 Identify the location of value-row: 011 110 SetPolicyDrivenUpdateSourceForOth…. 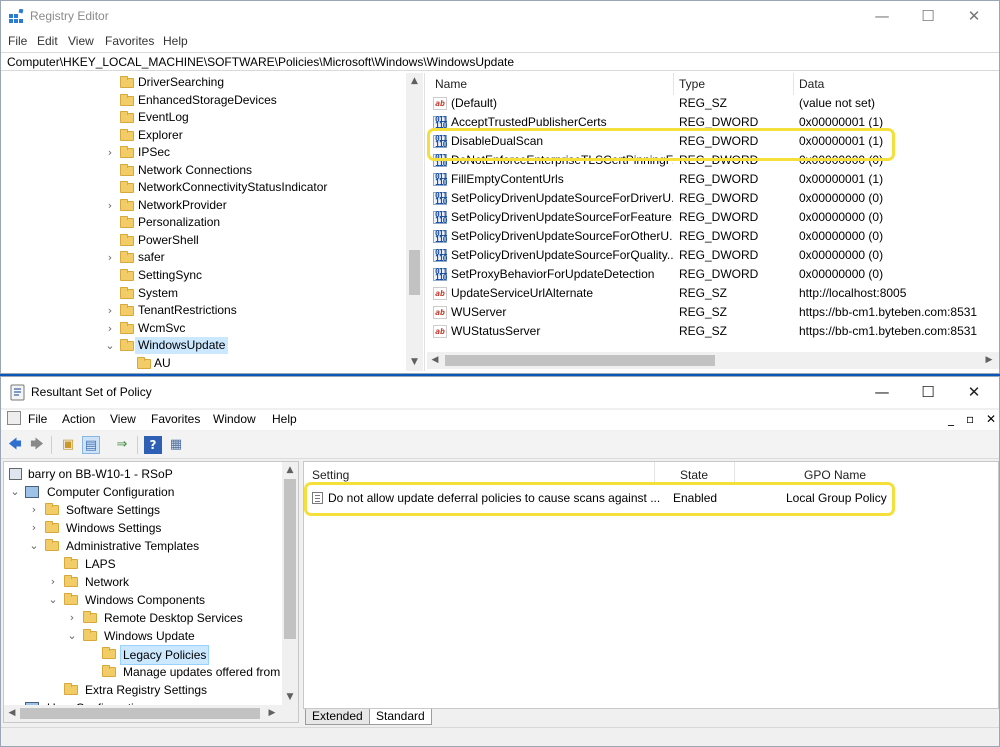
(713, 236).